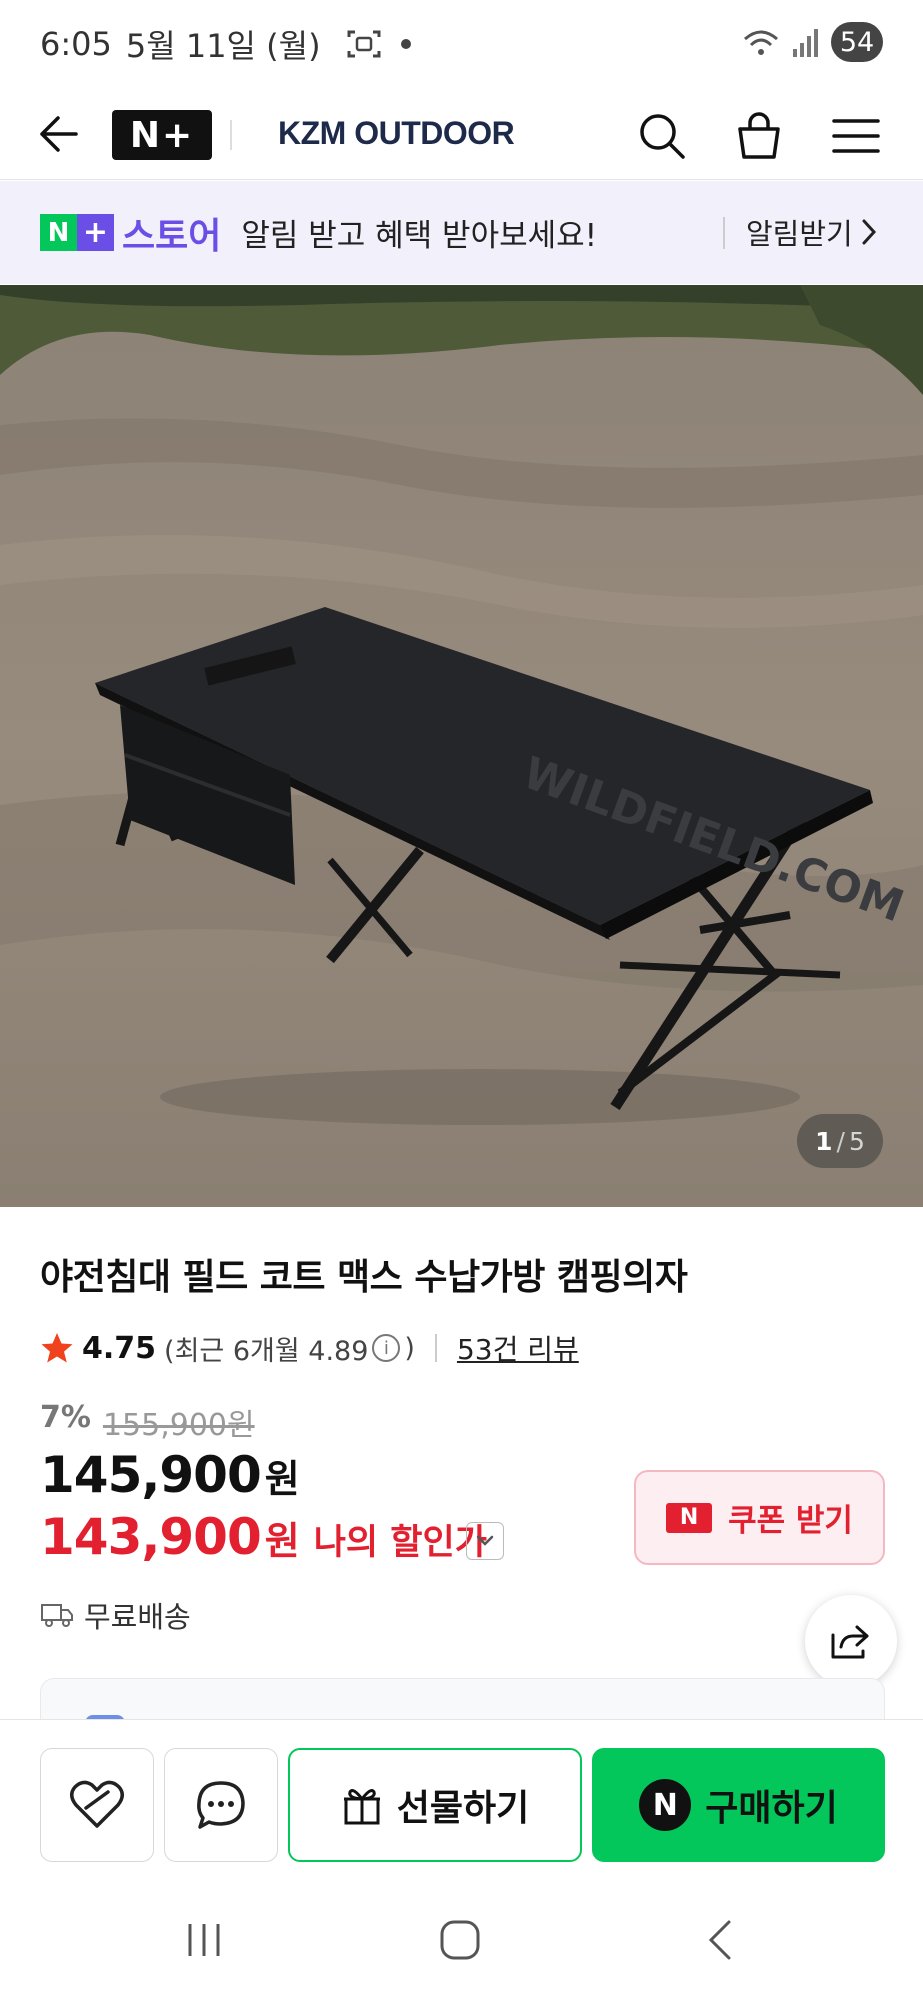  Describe the element at coordinates (805, 43) in the screenshot. I see `signal-icon` at that location.